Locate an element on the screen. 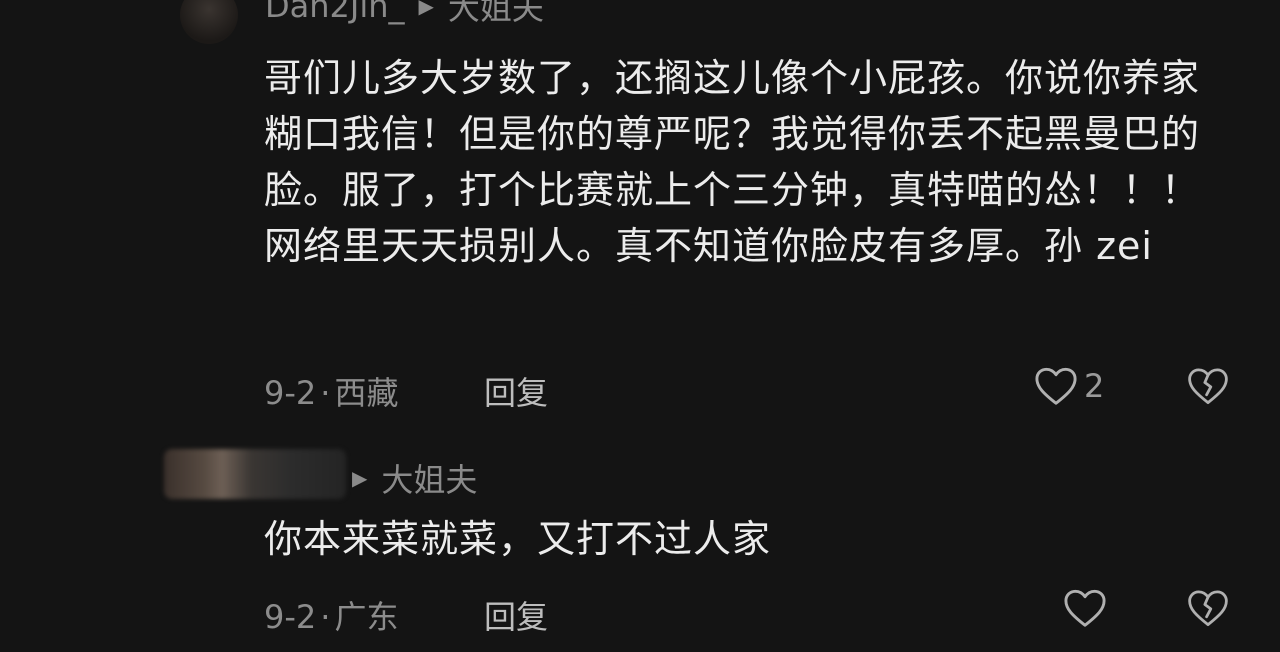  comment-meta: 9-2 · 西藏 is located at coordinates (331, 391).